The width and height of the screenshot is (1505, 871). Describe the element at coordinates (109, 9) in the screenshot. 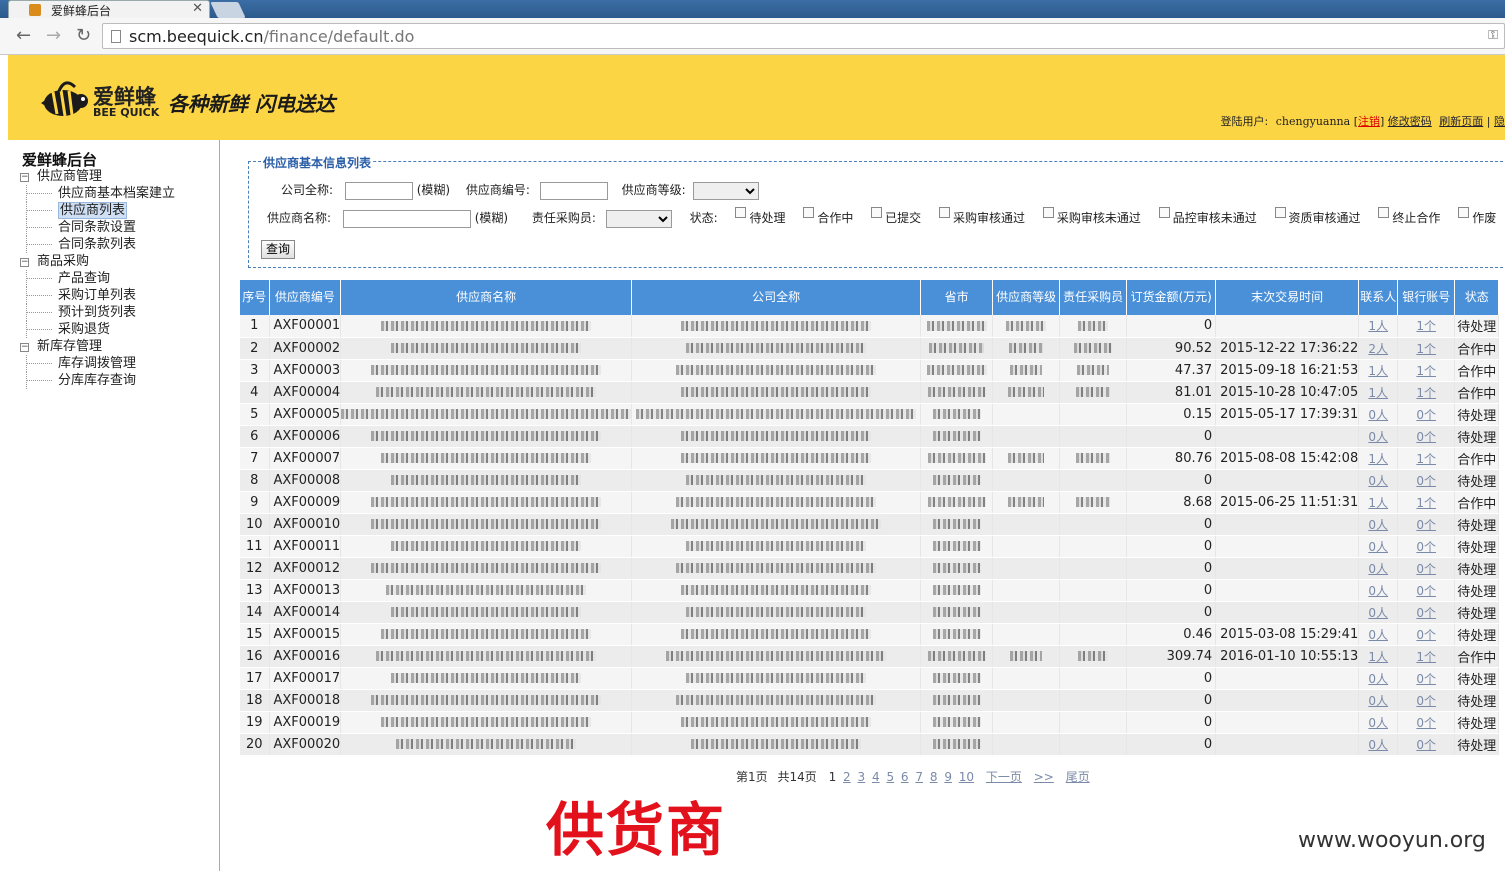

I see `browser-tab: 爱鲜蜂后台 ✕` at that location.